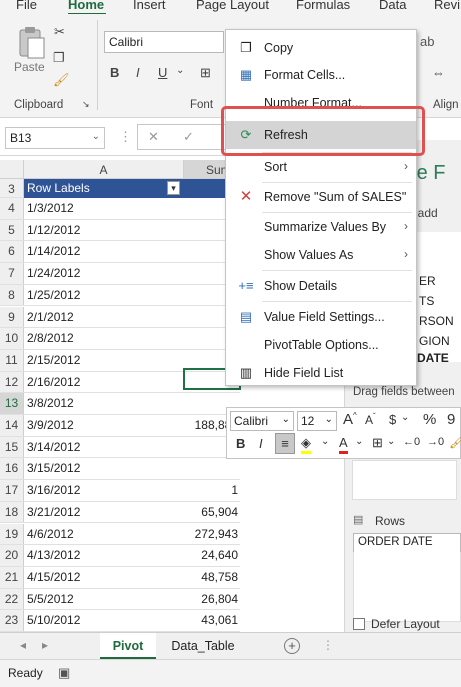 The width and height of the screenshot is (461, 687). Describe the element at coordinates (104, 169) in the screenshot. I see `column-header-a: A` at that location.